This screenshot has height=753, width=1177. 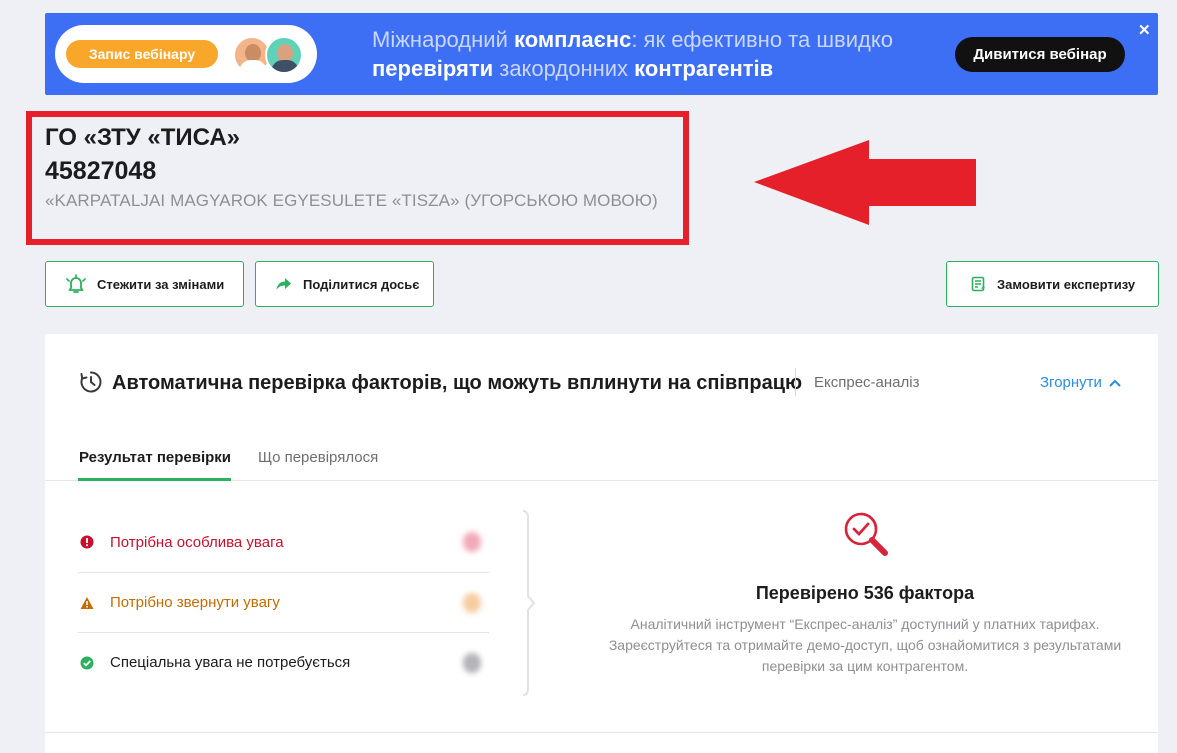 I want to click on checked-factors-title: Перевірено 536 фактора, so click(x=865, y=593).